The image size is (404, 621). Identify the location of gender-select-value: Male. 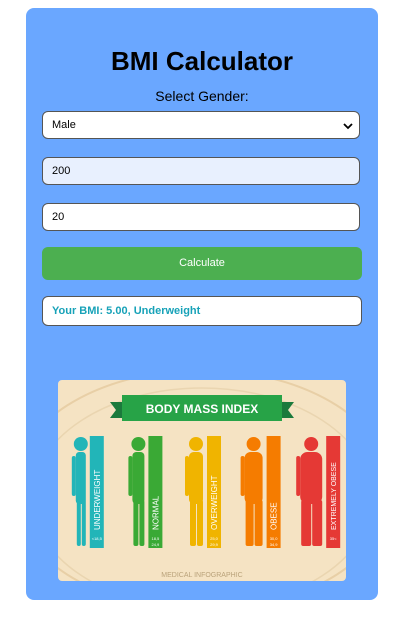
(64, 125).